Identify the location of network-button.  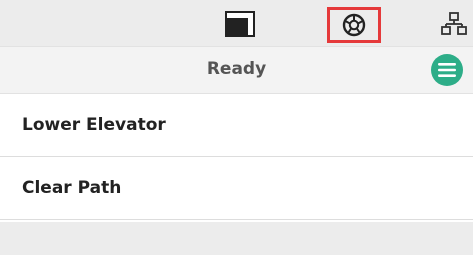
(454, 24).